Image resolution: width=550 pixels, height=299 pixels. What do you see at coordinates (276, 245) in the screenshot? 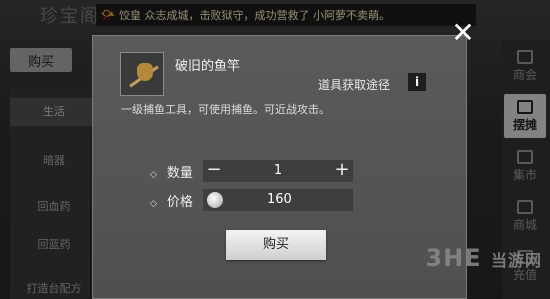
I see `buy-button: 购买` at bounding box center [276, 245].